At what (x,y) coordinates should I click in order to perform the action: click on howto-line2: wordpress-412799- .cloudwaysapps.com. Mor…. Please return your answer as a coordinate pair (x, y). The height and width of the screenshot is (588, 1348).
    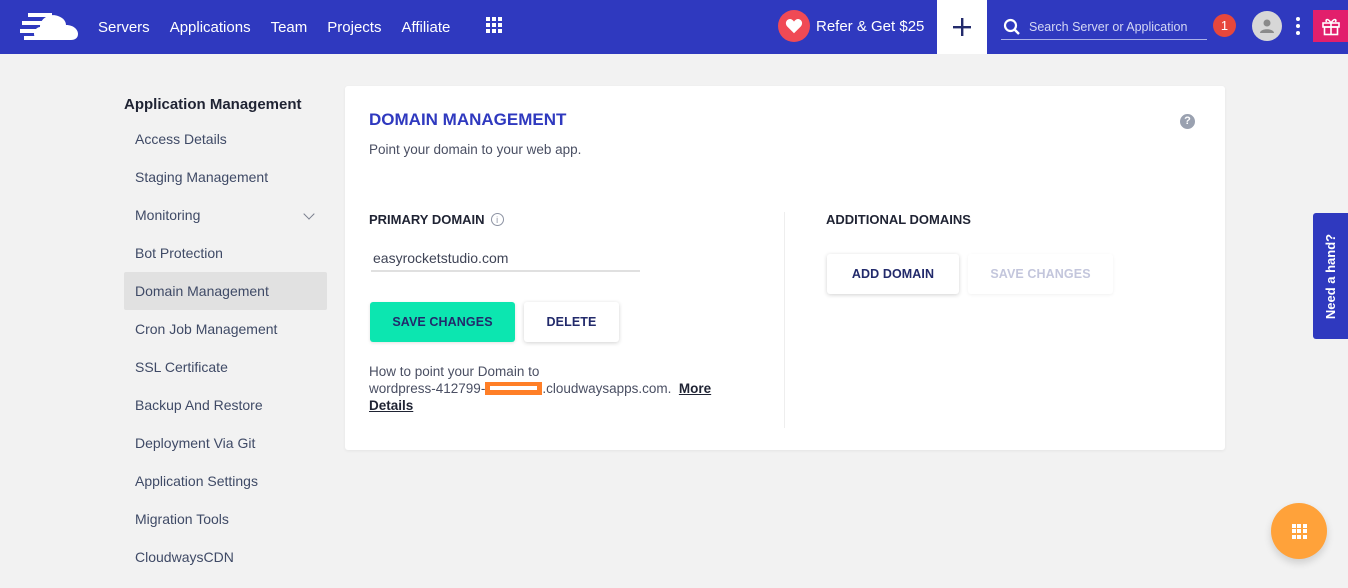
    Looking at the image, I should click on (549, 397).